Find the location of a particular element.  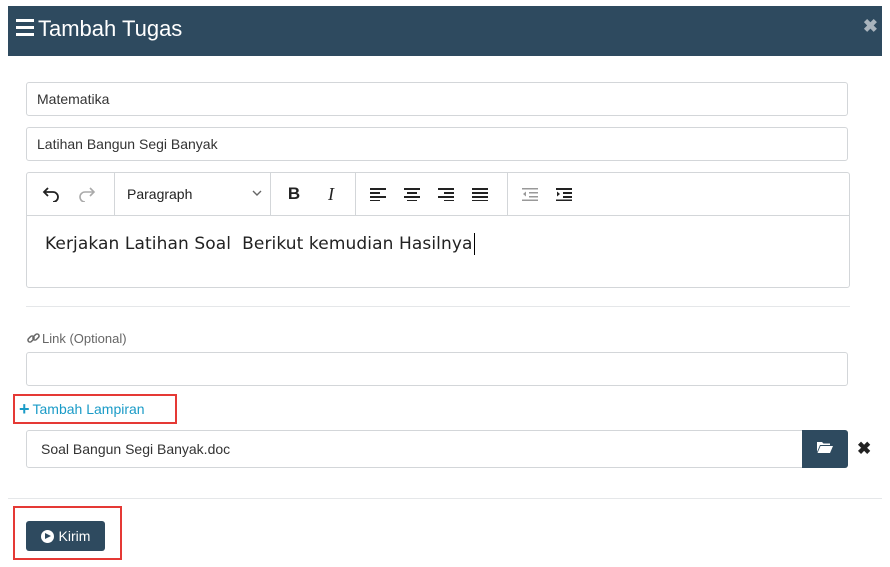

submit-highlight: Kirim is located at coordinates (67, 533).